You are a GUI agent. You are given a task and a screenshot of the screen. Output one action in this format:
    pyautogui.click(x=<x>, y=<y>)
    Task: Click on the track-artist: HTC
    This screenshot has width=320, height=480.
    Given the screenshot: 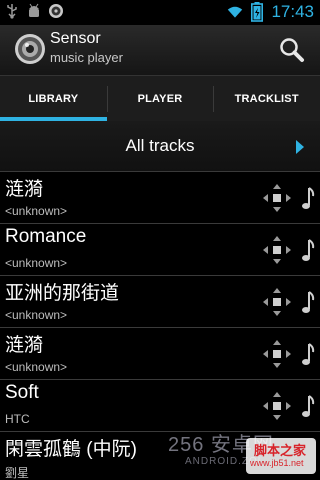 What is the action you would take?
    pyautogui.click(x=17, y=419)
    